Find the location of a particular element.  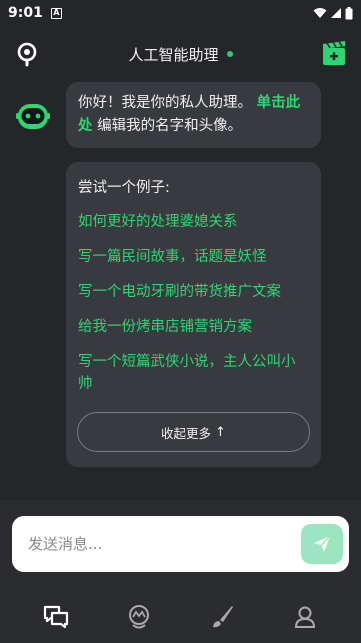

battery-icon is located at coordinates (349, 12).